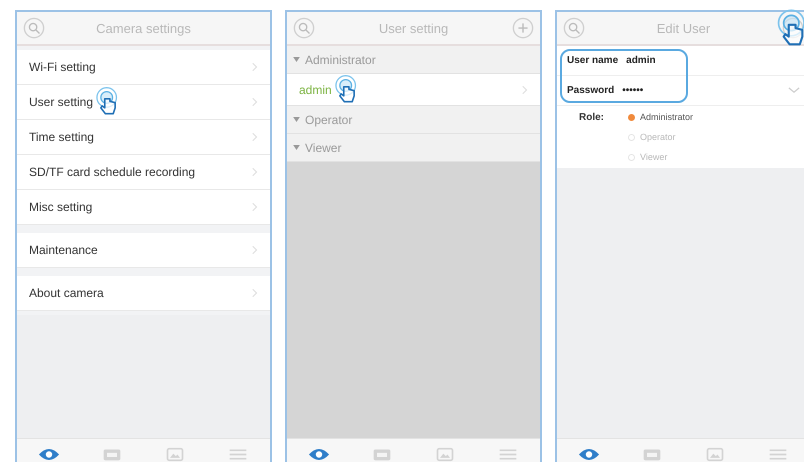  I want to click on item-label: About camera, so click(66, 293).